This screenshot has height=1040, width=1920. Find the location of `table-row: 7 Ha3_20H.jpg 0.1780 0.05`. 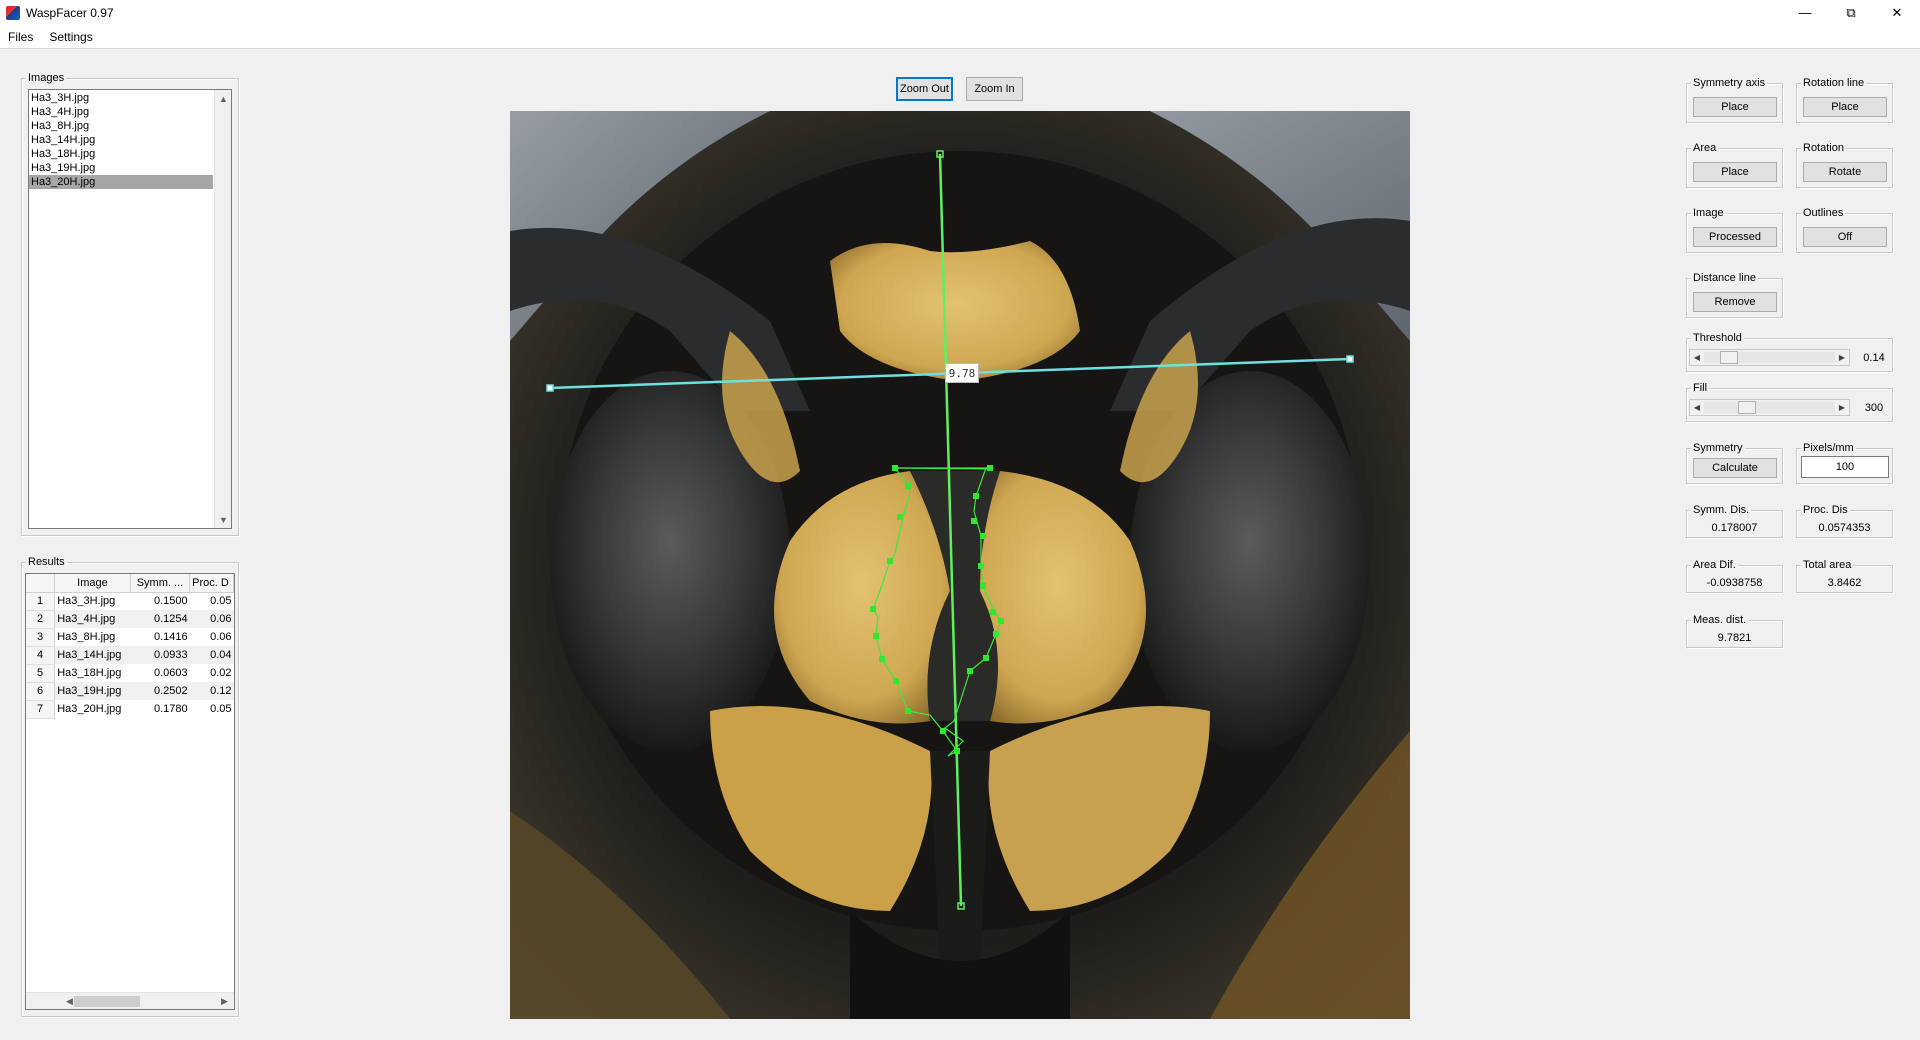

table-row: 7 Ha3_20H.jpg 0.1780 0.05 is located at coordinates (130, 709).